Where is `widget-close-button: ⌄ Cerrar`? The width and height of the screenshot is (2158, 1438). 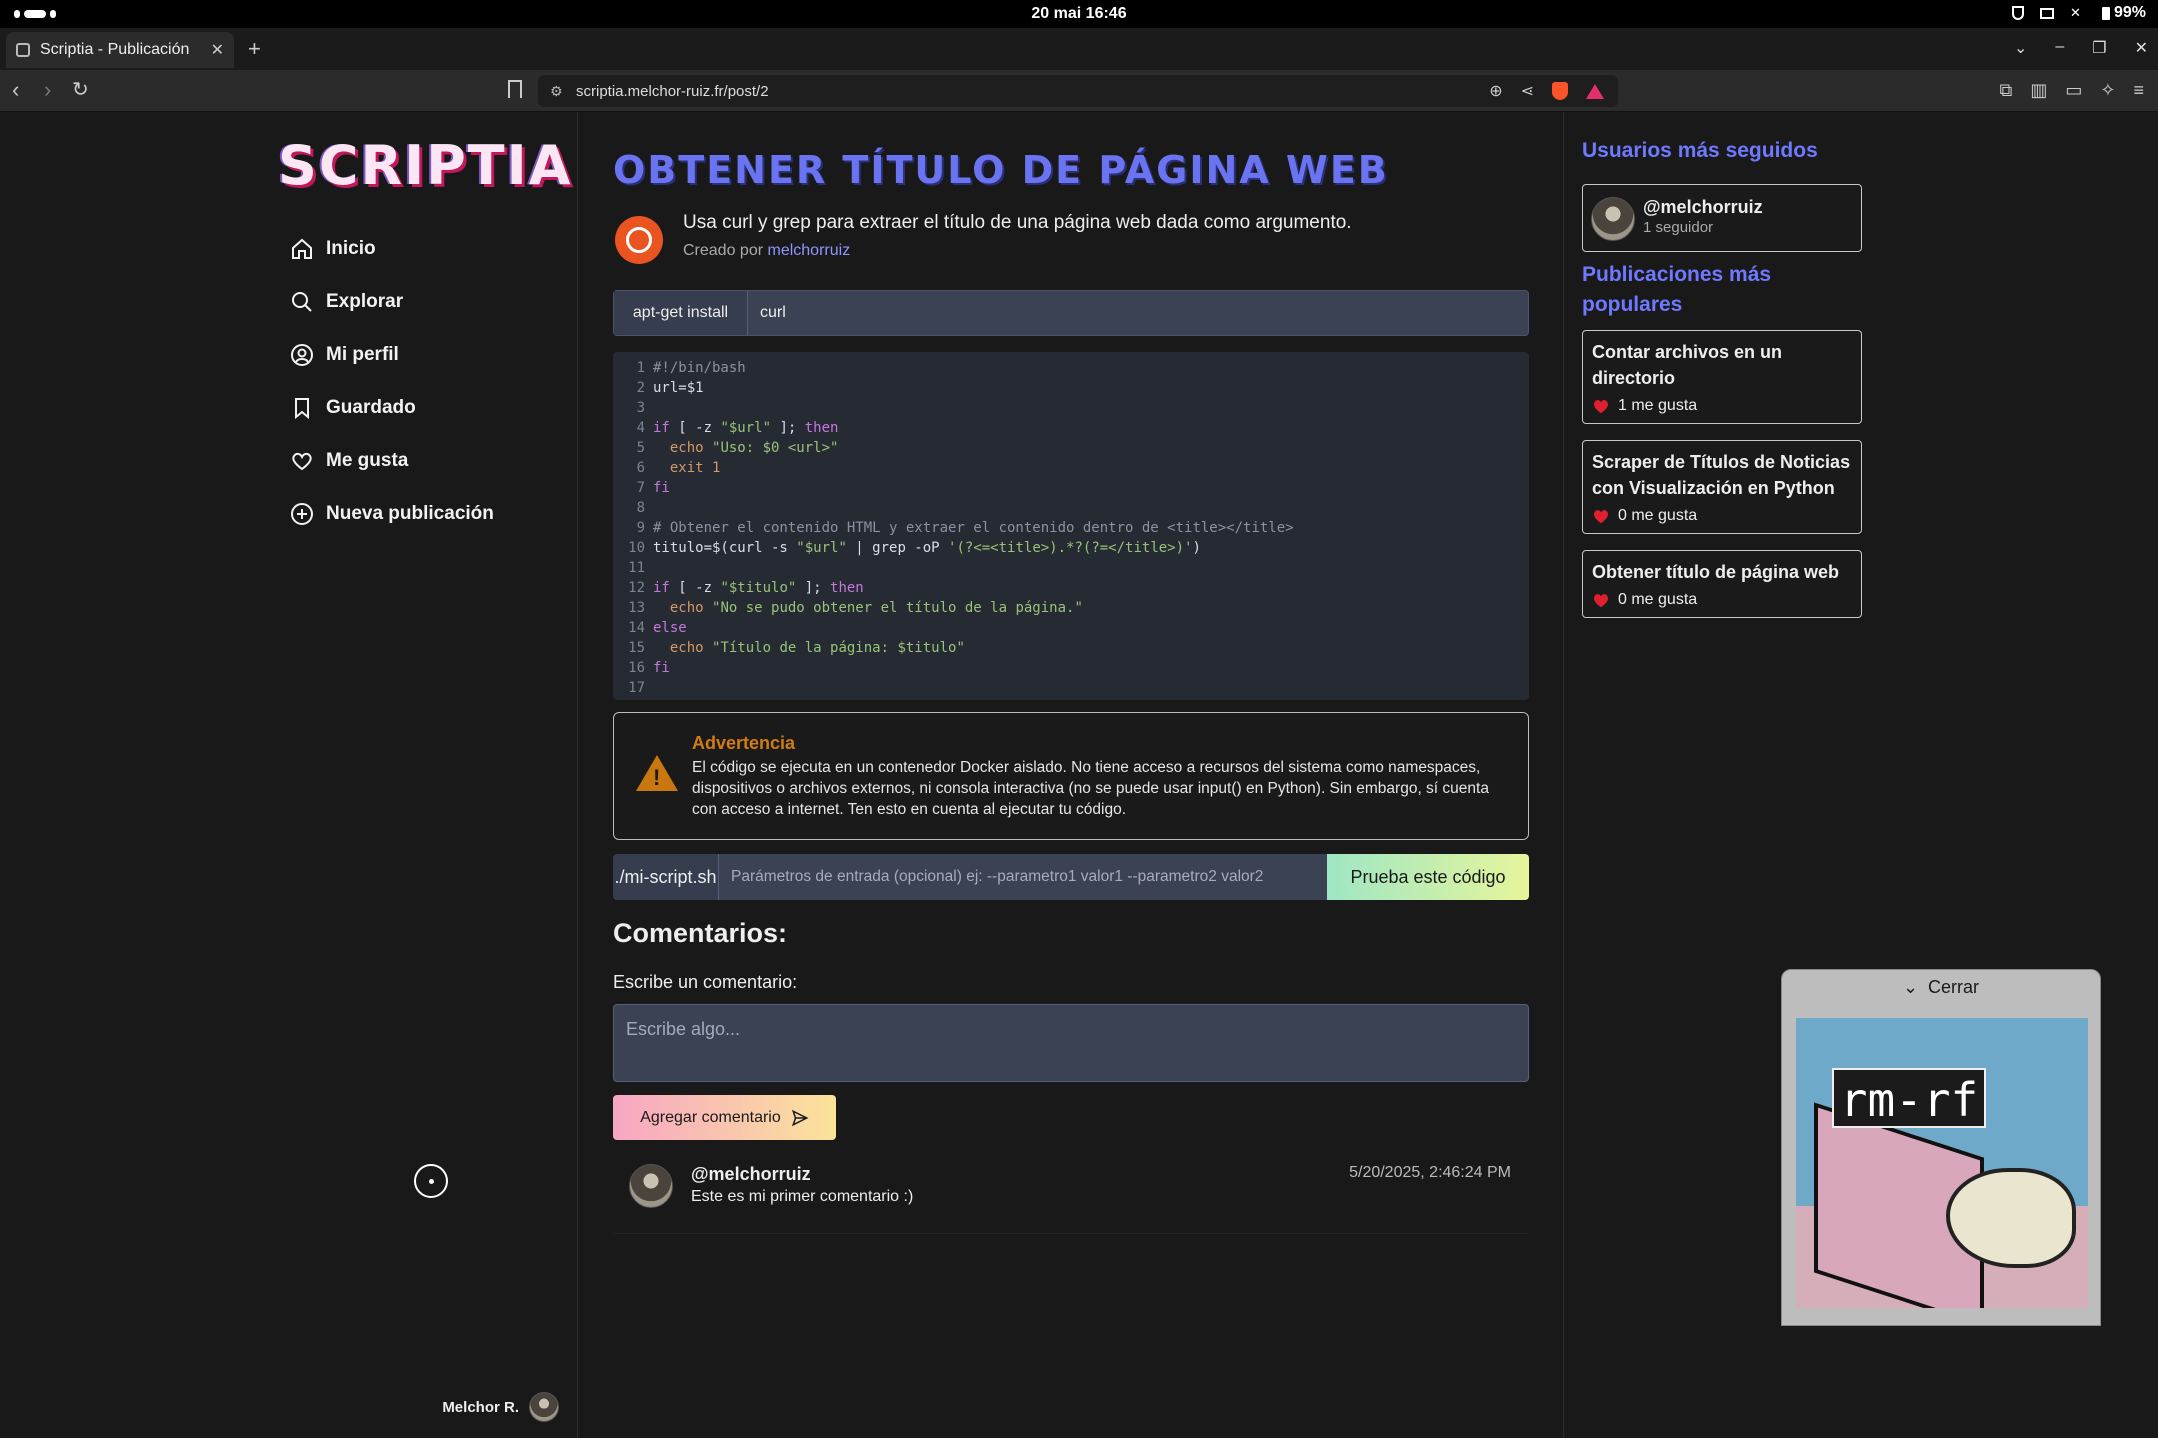
widget-close-button: ⌄ Cerrar is located at coordinates (1941, 987).